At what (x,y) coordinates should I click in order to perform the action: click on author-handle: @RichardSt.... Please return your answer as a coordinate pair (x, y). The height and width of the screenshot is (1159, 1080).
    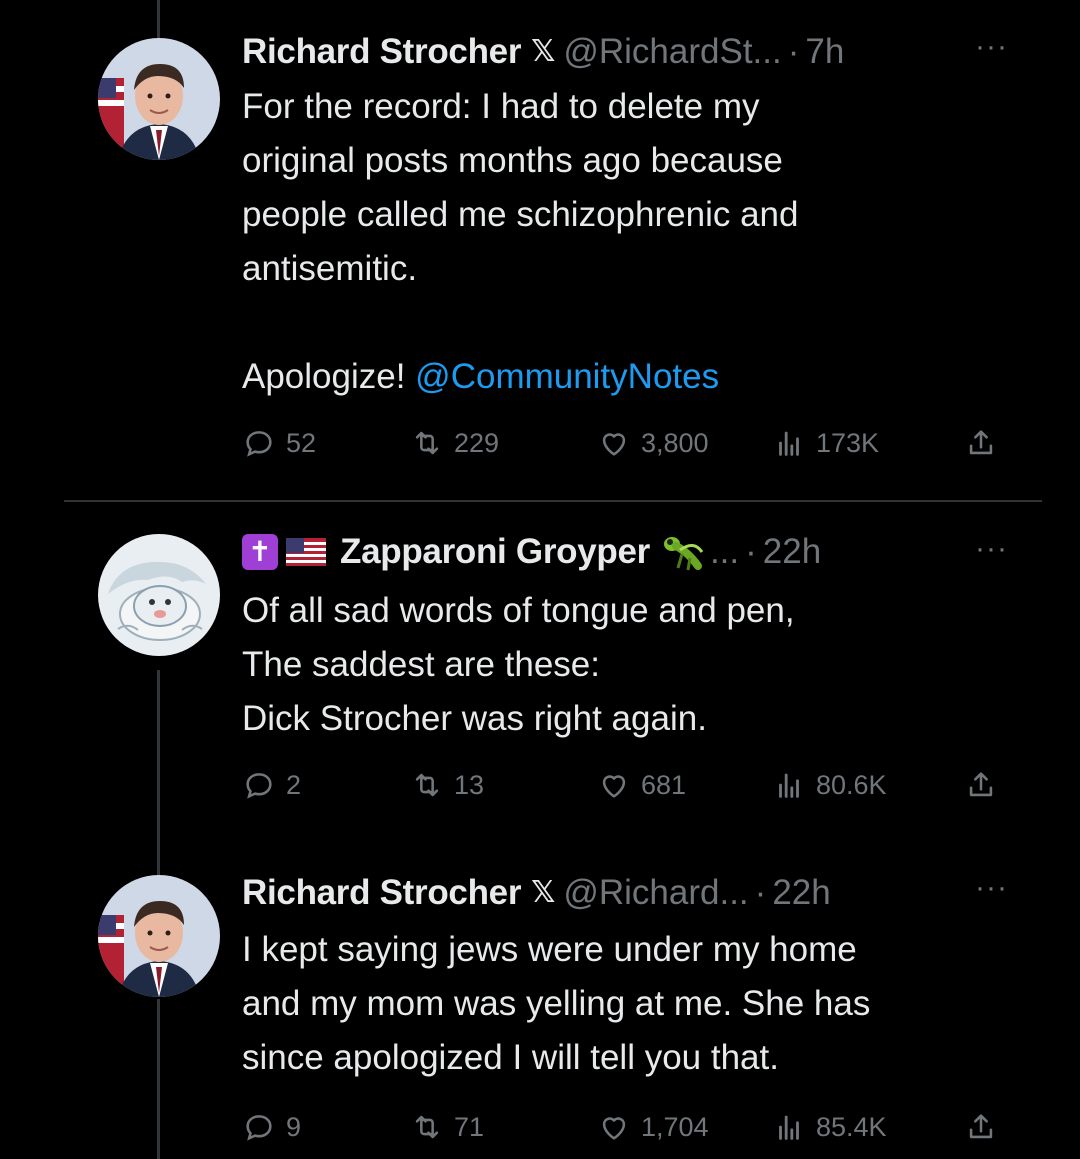
    Looking at the image, I should click on (672, 52).